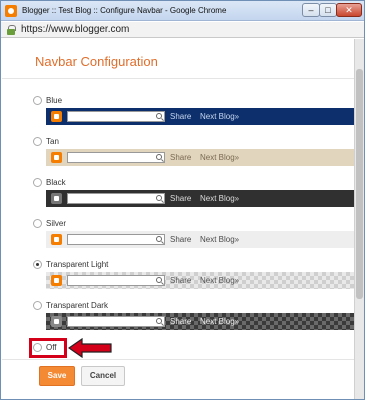  Describe the element at coordinates (178, 78) in the screenshot. I see `heading-divider` at that location.